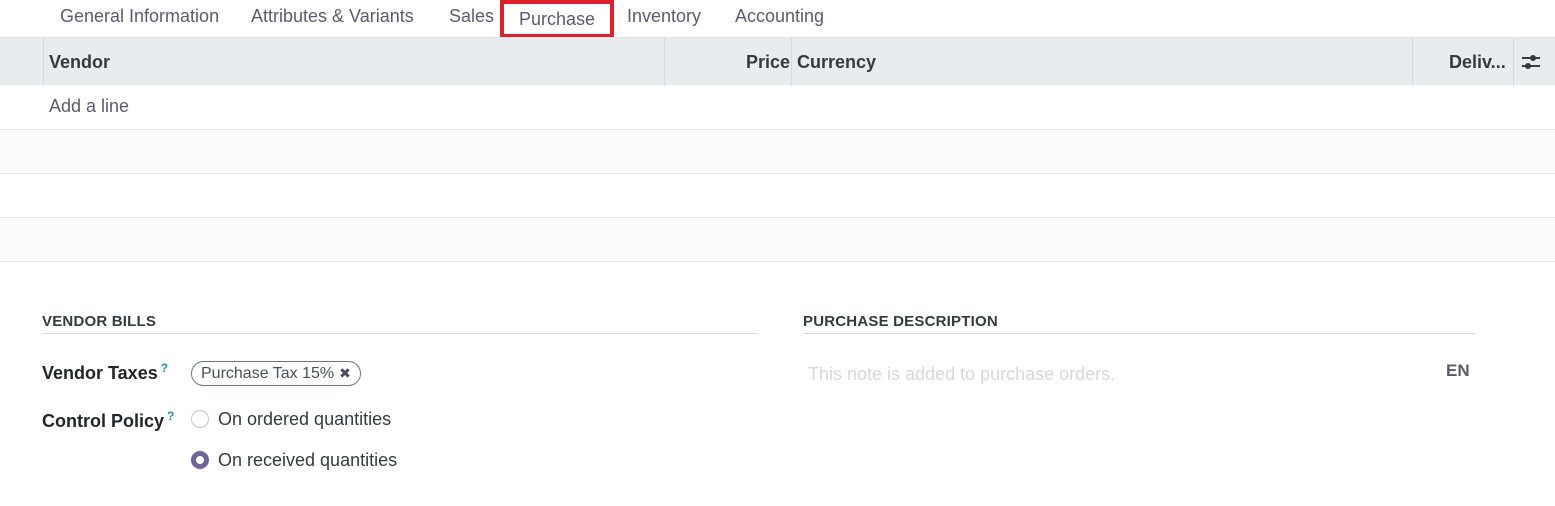  I want to click on radio-received-quantities, so click(200, 460).